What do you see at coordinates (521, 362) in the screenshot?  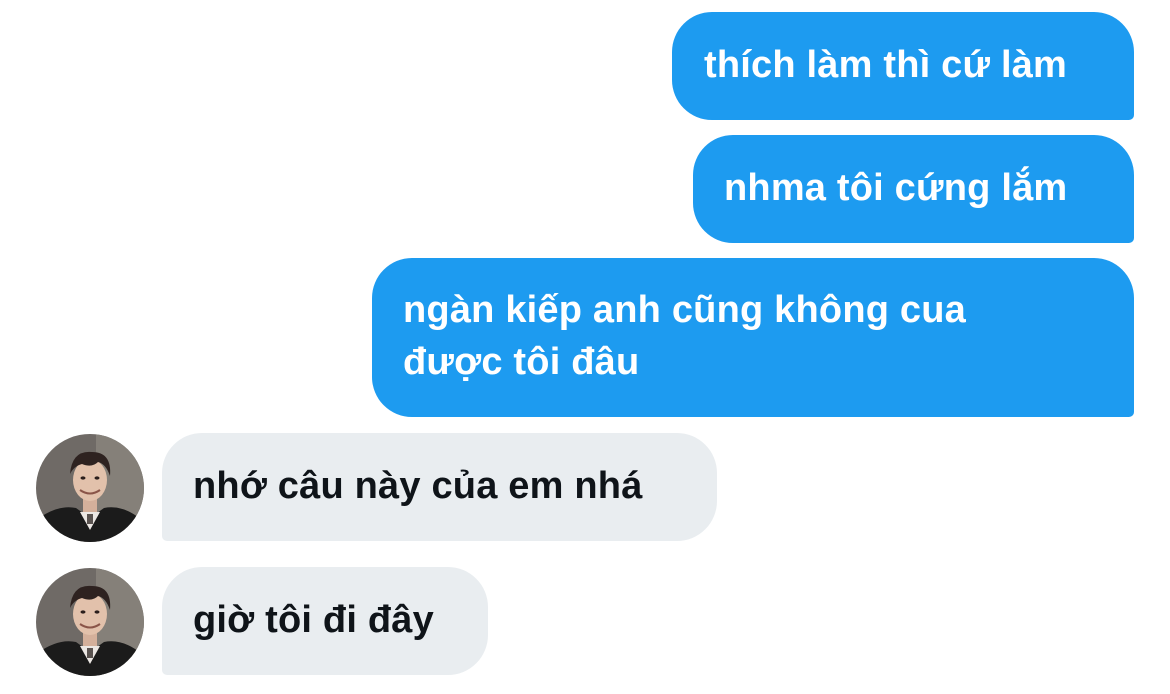 I see `message-text-line: được tôi đâu` at bounding box center [521, 362].